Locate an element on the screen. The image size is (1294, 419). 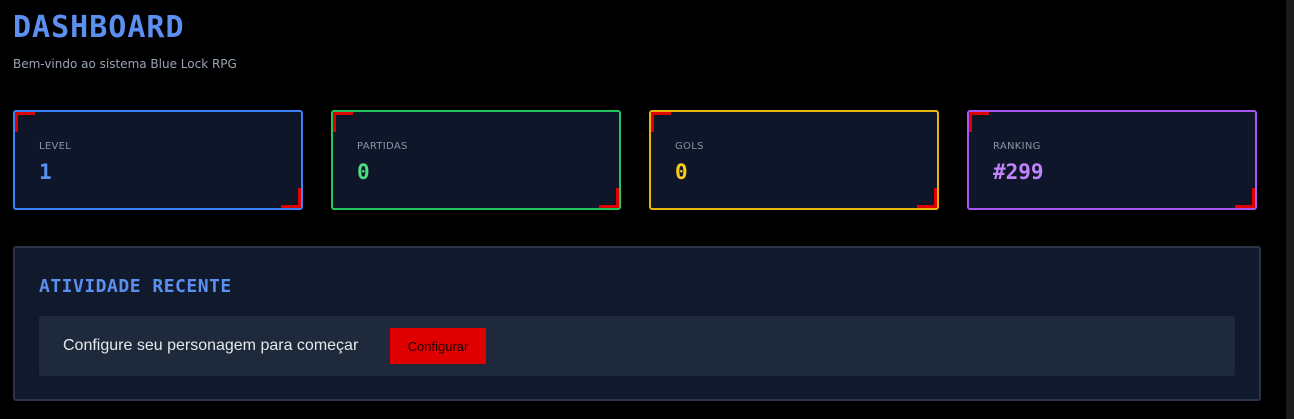
stat-value-gols: 0 is located at coordinates (681, 172).